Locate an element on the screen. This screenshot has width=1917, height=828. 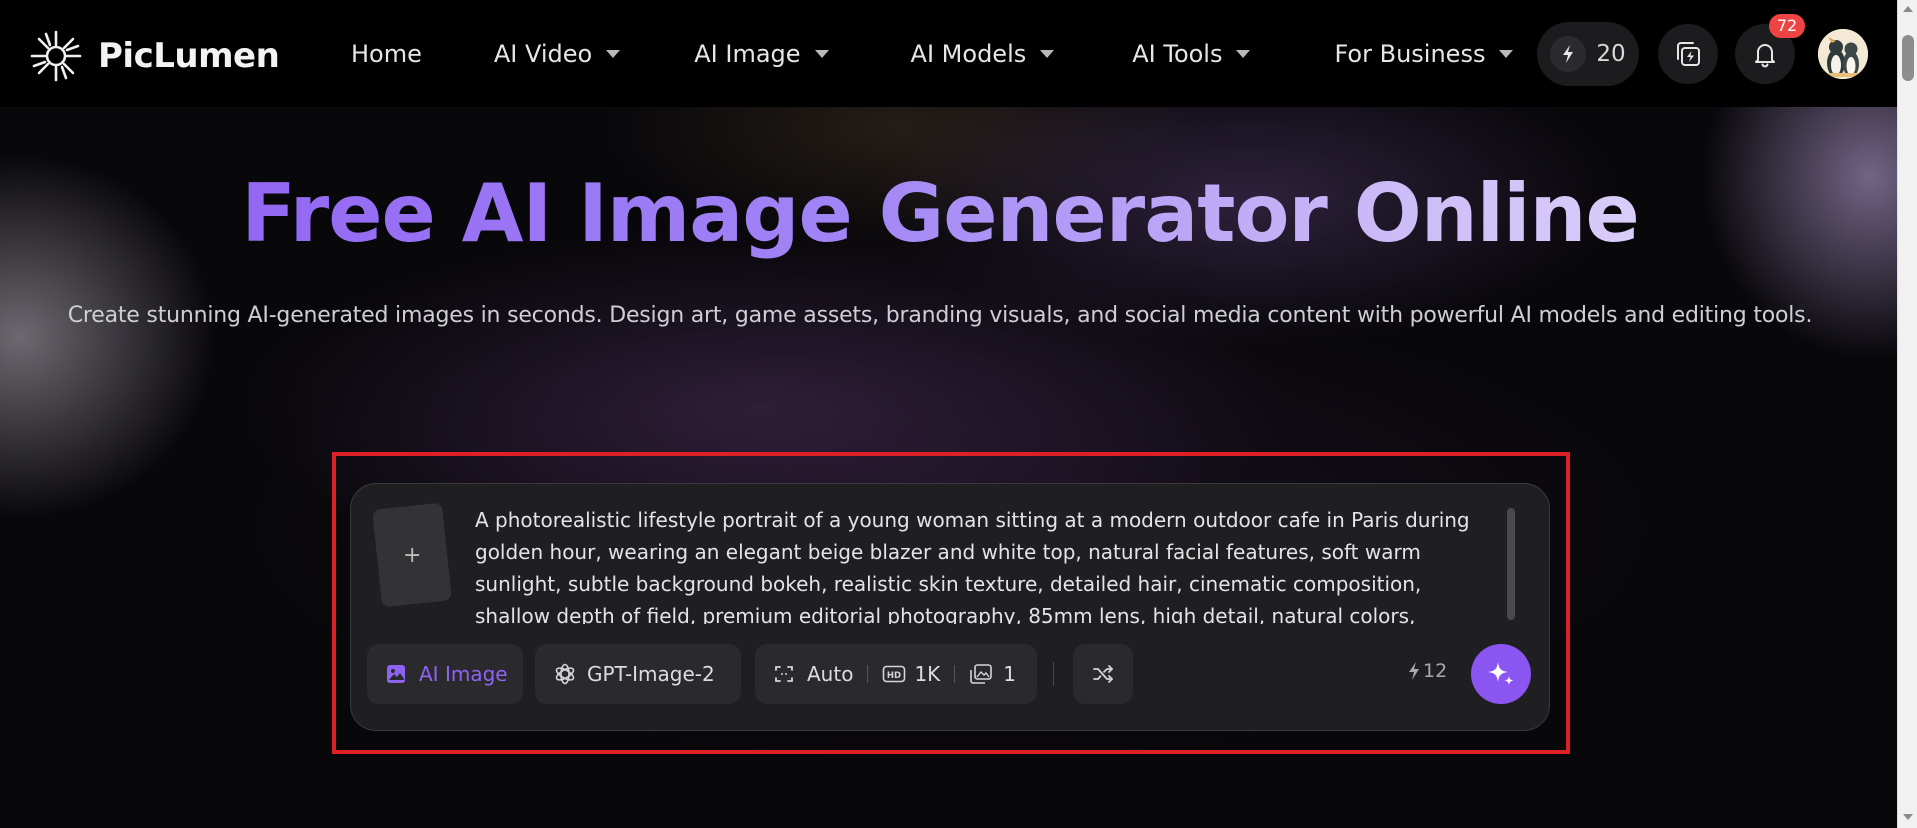
notification-badge: 72 is located at coordinates (1787, 26).